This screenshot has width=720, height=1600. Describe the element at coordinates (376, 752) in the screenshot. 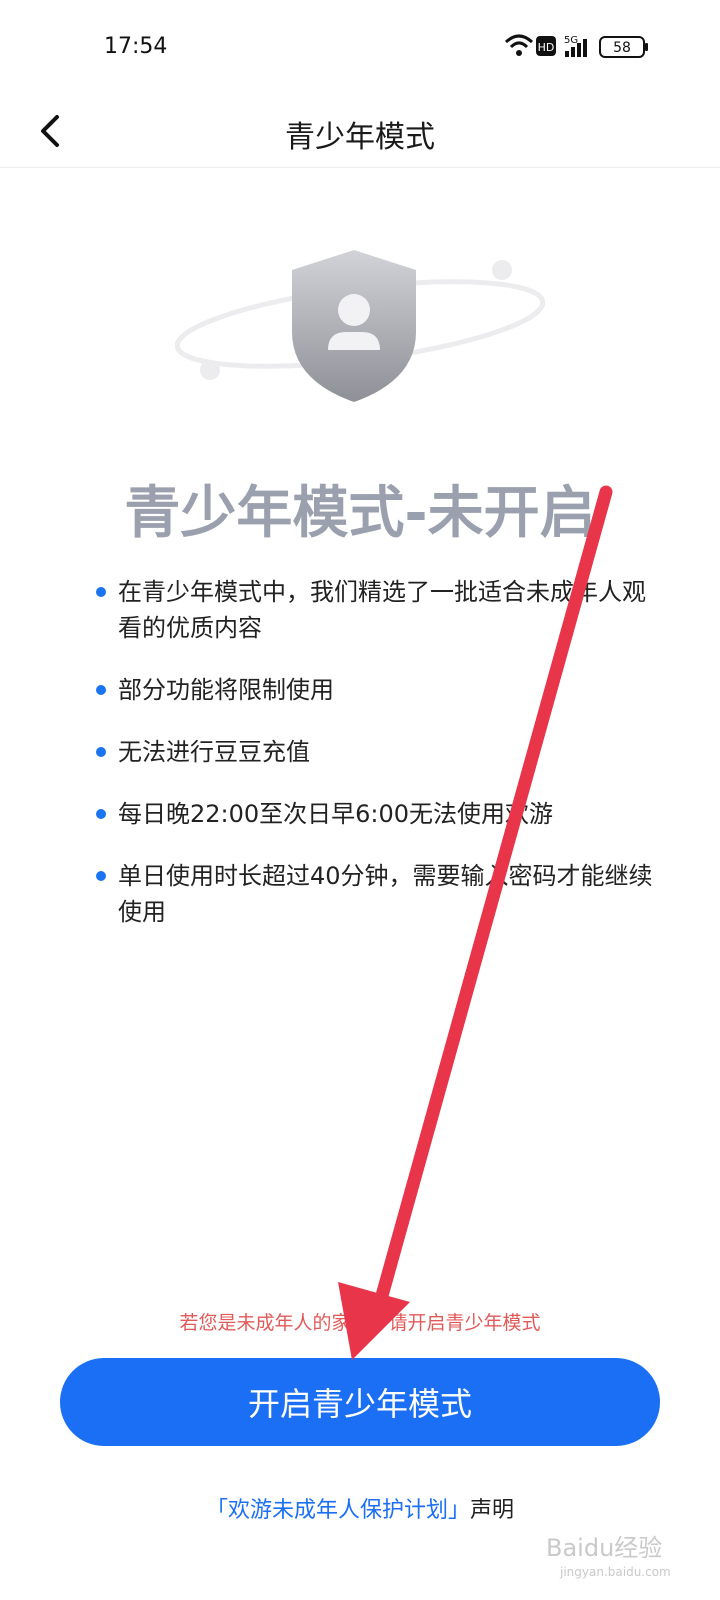

I see `rule-item: 无法进行豆豆充值` at that location.